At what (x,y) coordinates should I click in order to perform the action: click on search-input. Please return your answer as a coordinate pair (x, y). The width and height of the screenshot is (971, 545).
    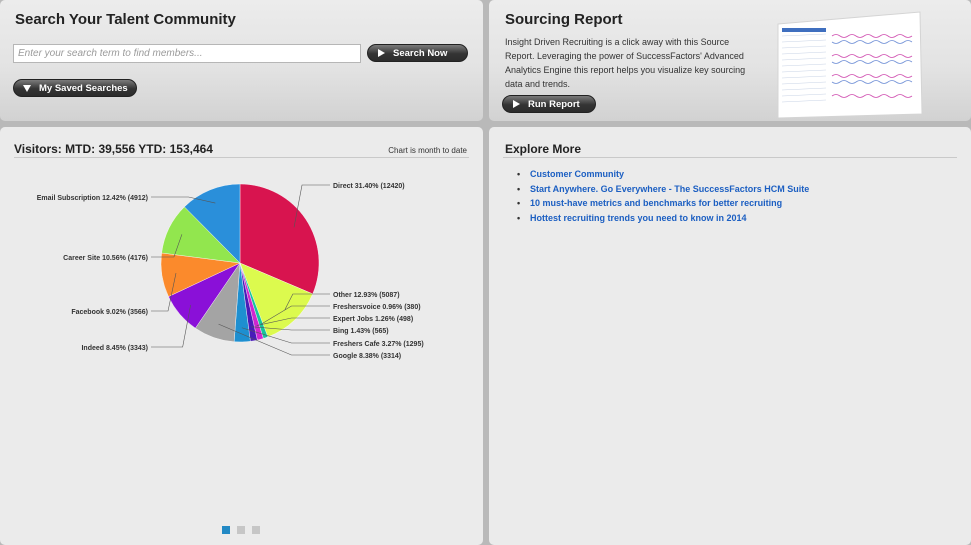
    Looking at the image, I should click on (187, 53).